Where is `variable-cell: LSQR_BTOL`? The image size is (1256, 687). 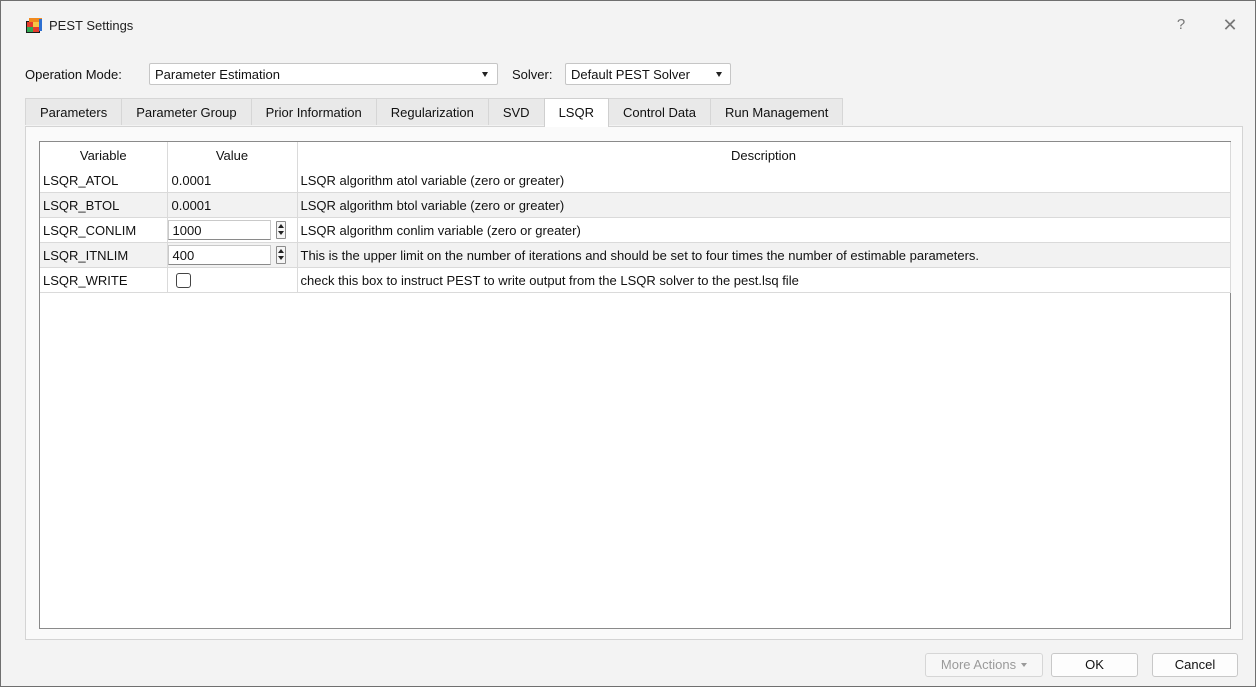 variable-cell: LSQR_BTOL is located at coordinates (104, 205).